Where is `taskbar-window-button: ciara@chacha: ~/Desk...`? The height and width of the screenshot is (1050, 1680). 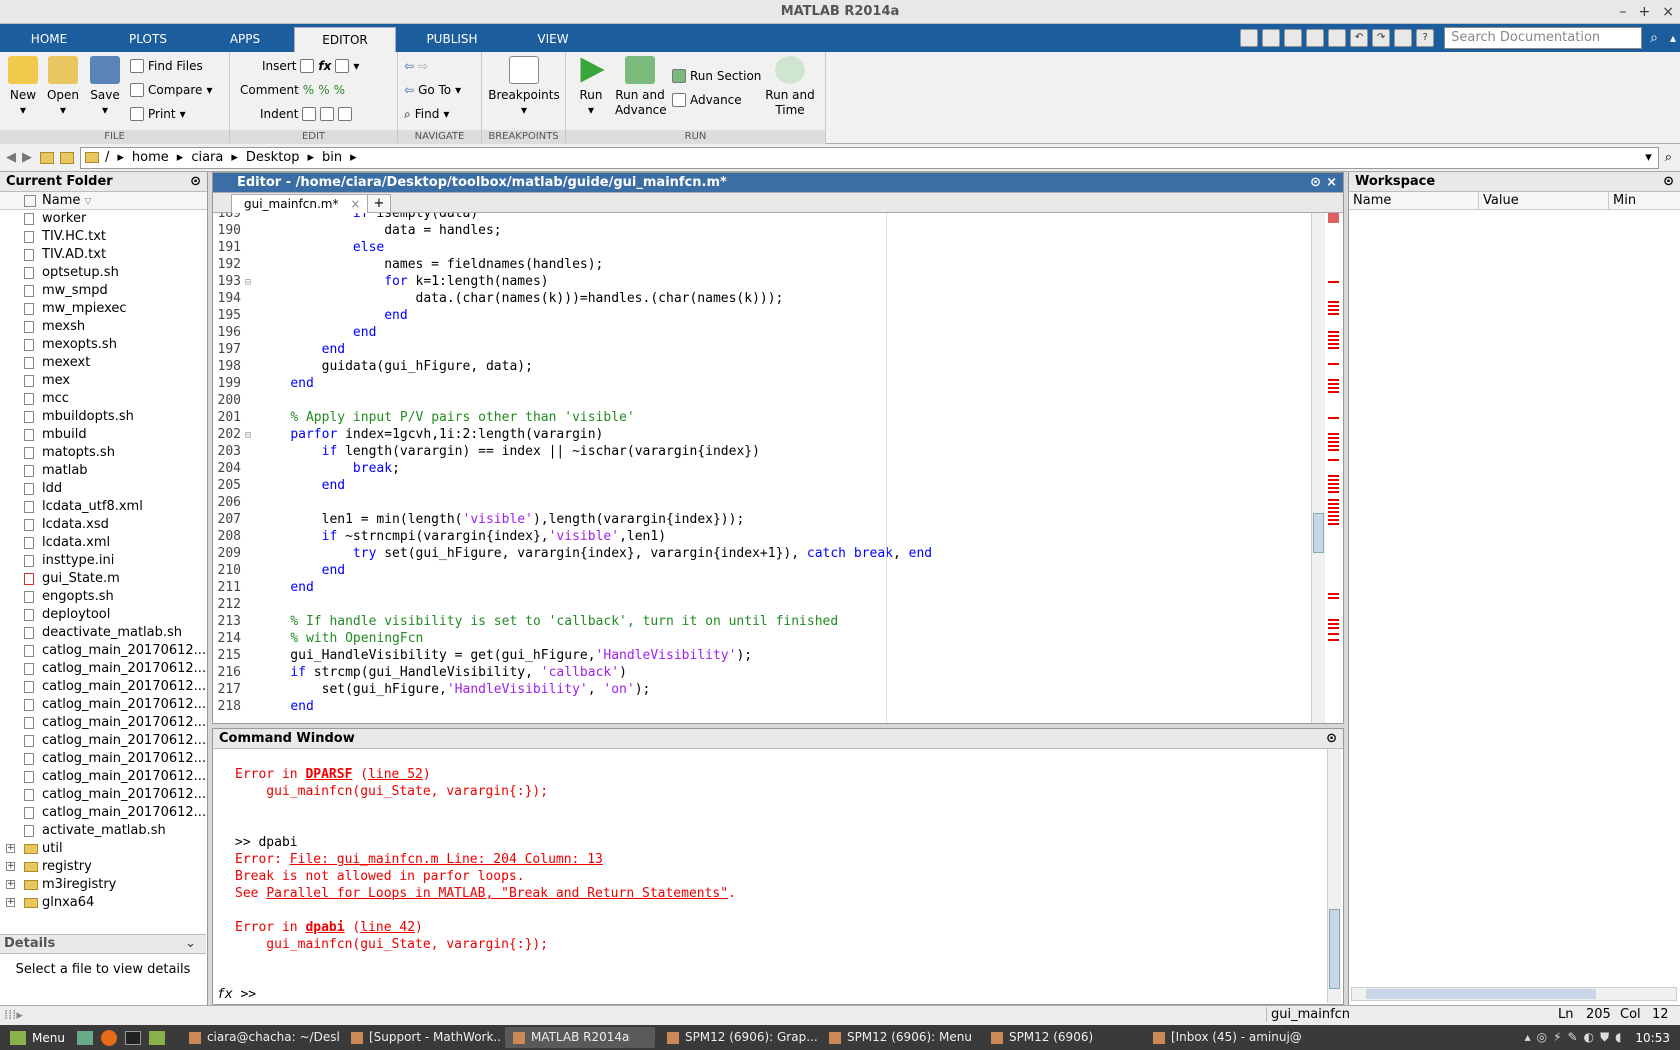 taskbar-window-button: ciara@chacha: ~/Desk... is located at coordinates (260, 1037).